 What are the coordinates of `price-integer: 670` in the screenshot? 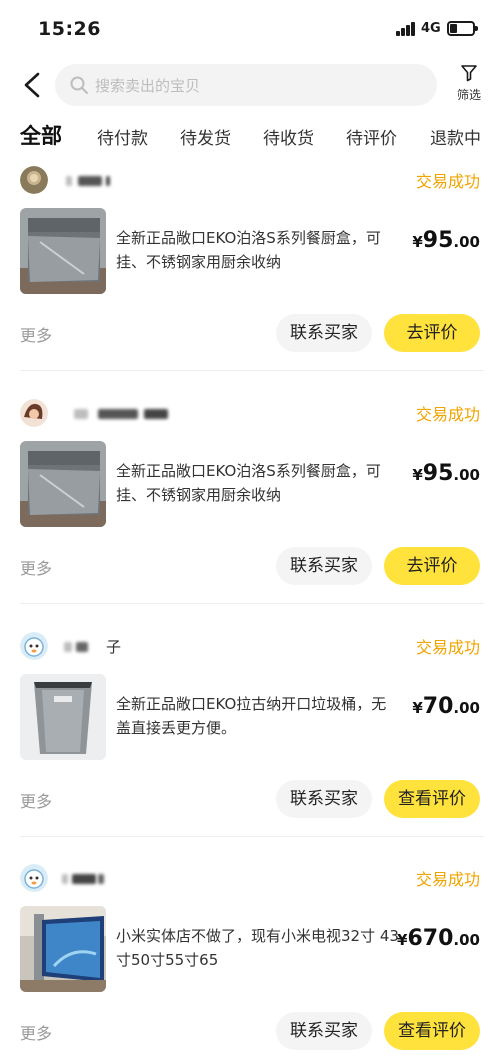 It's located at (430, 938).